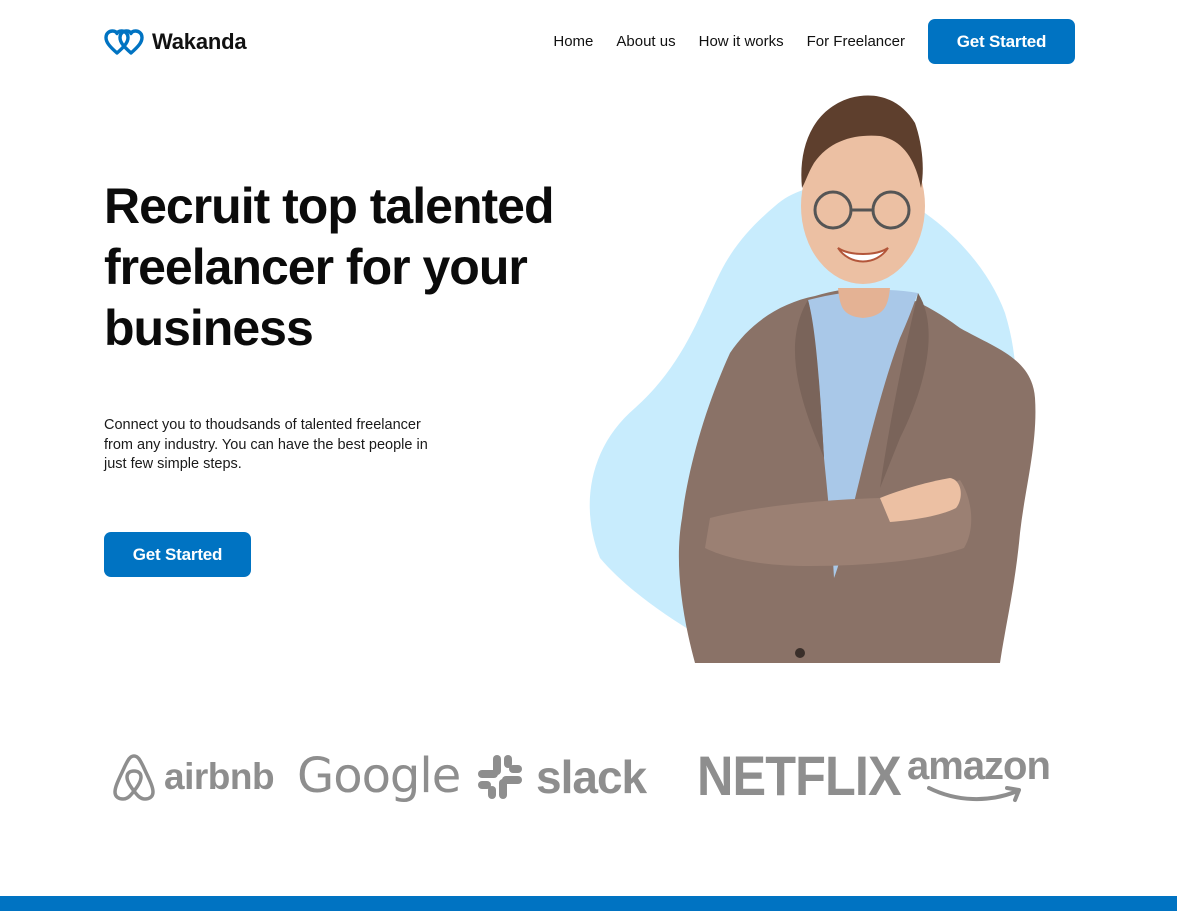 The image size is (1177, 911). I want to click on amazon-logo: amazon, so click(988, 774).